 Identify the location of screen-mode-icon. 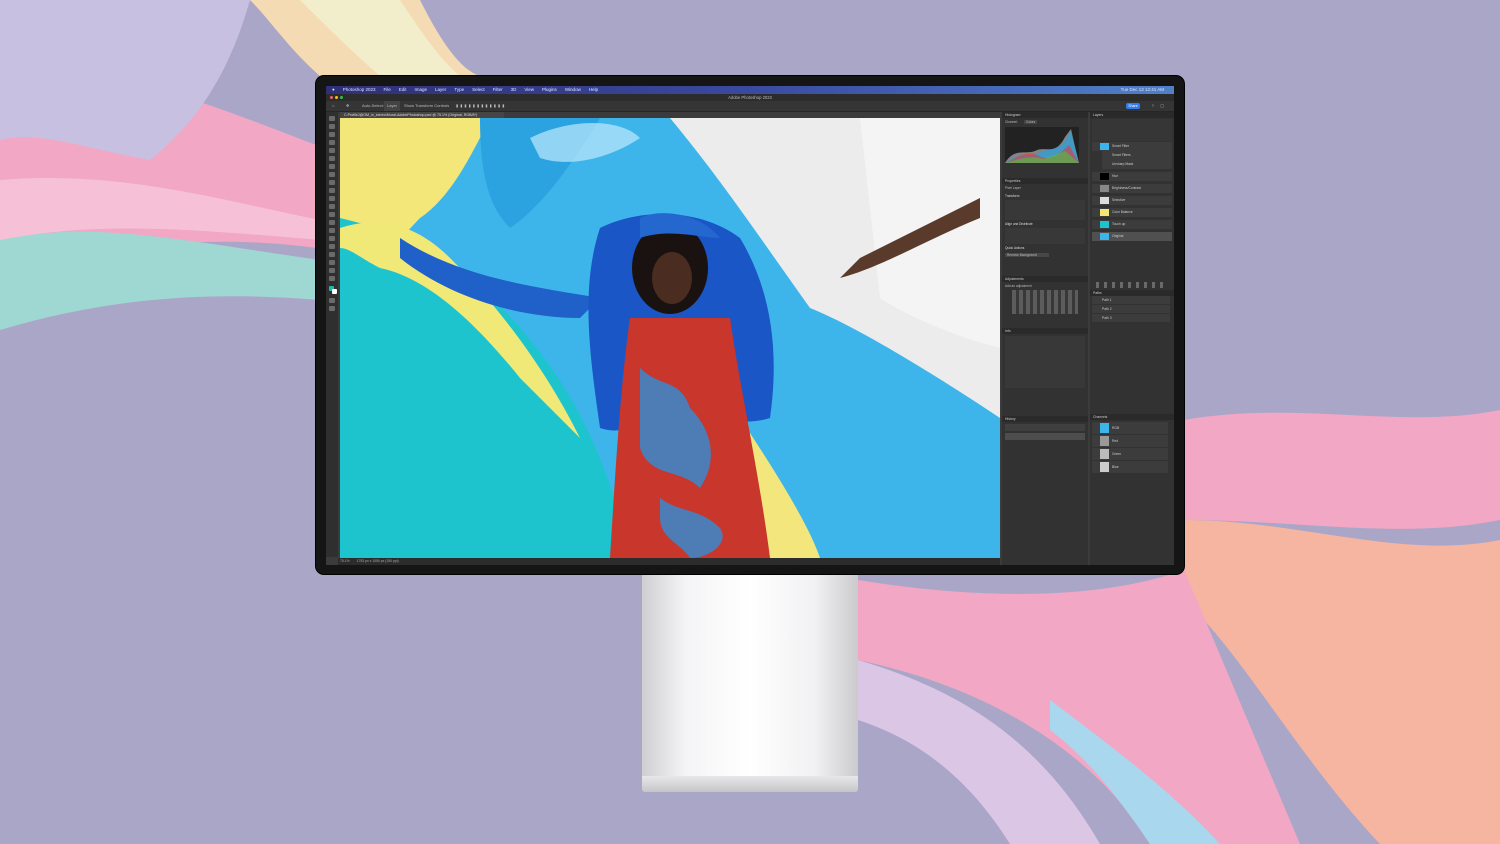
(332, 308).